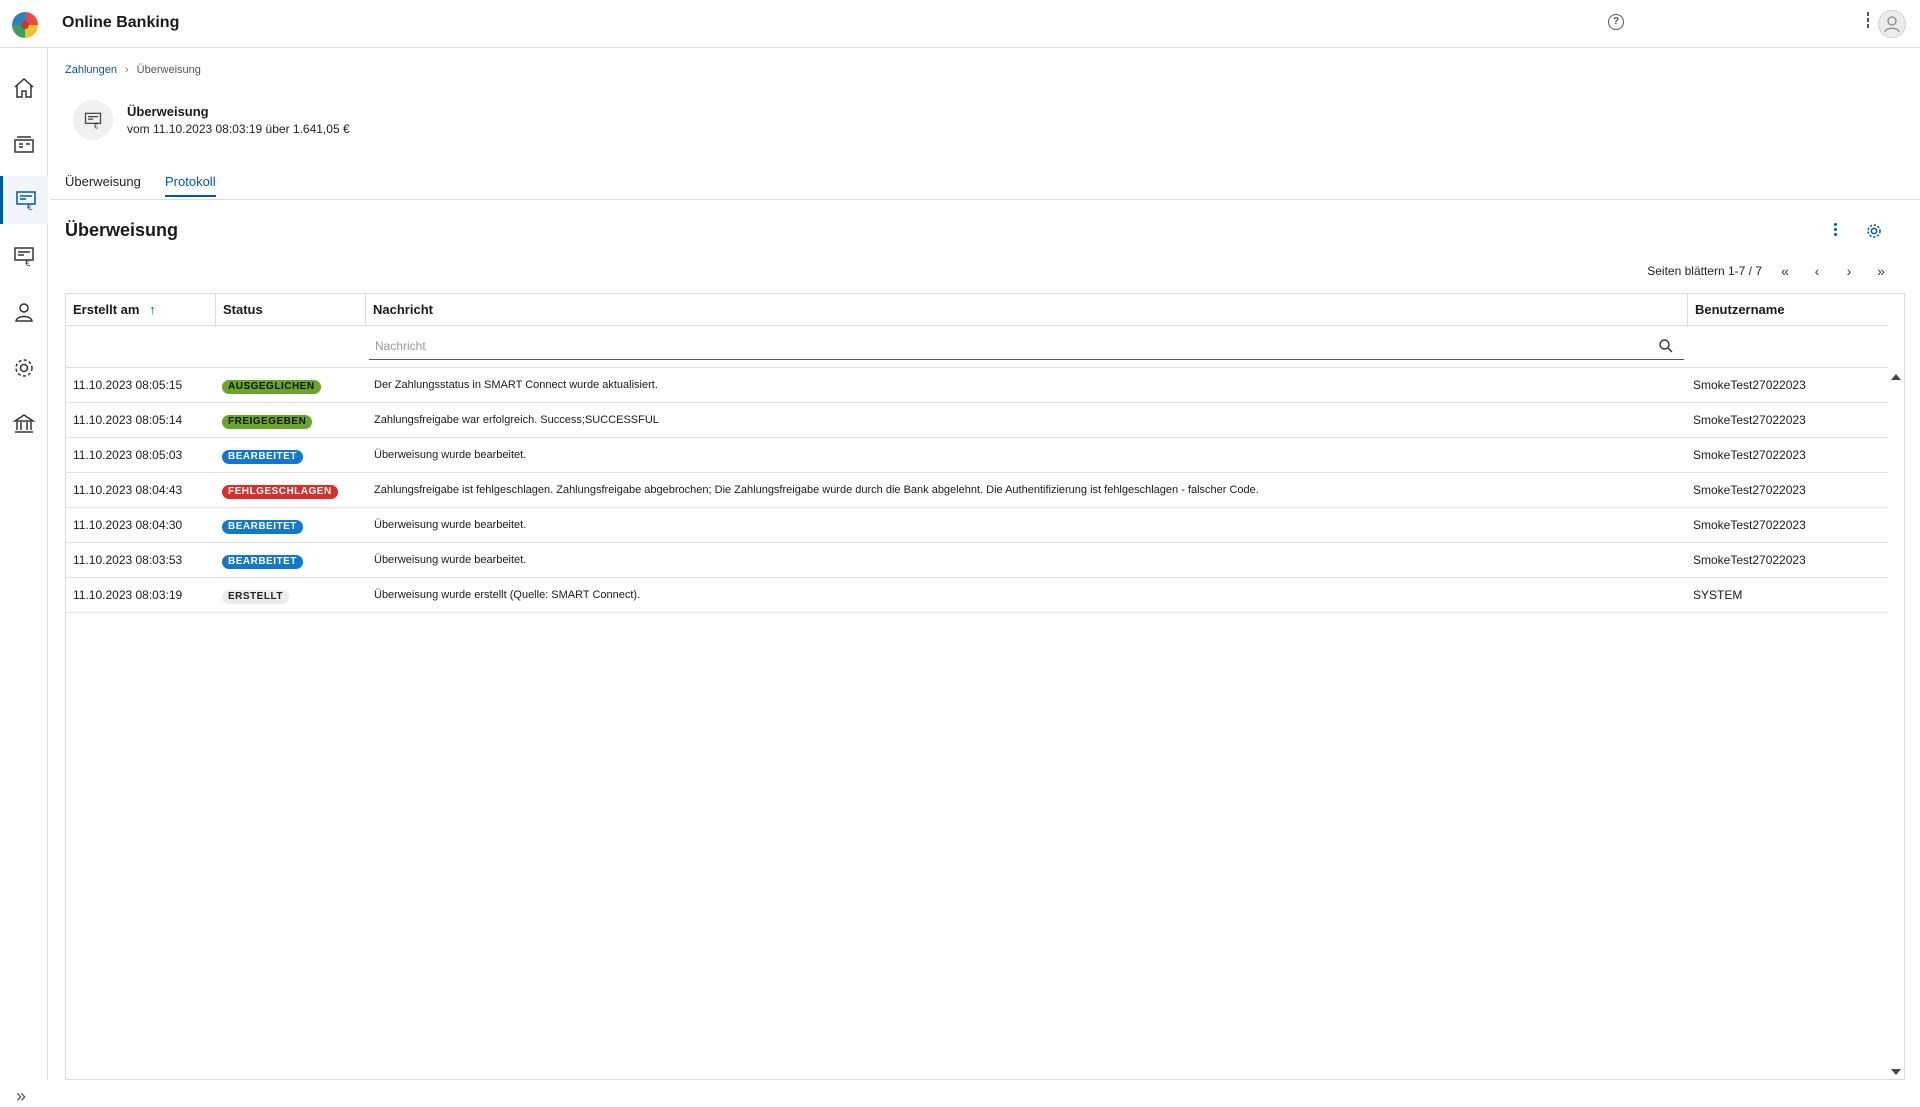 This screenshot has width=1920, height=1107. I want to click on column-header-label: Erstellt am, so click(106, 309).